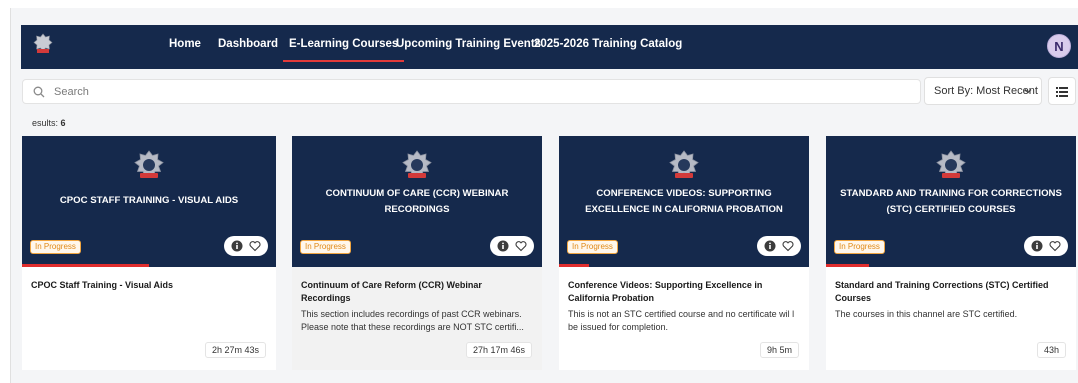 This screenshot has width=1078, height=383. What do you see at coordinates (1059, 46) in the screenshot?
I see `user-avatar: N` at bounding box center [1059, 46].